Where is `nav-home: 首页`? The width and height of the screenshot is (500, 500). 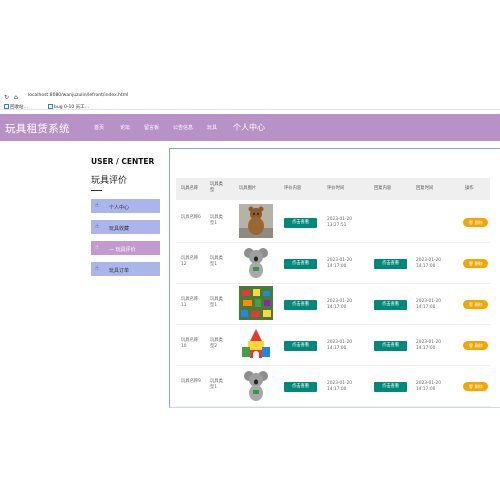 nav-home: 首页 is located at coordinates (99, 127).